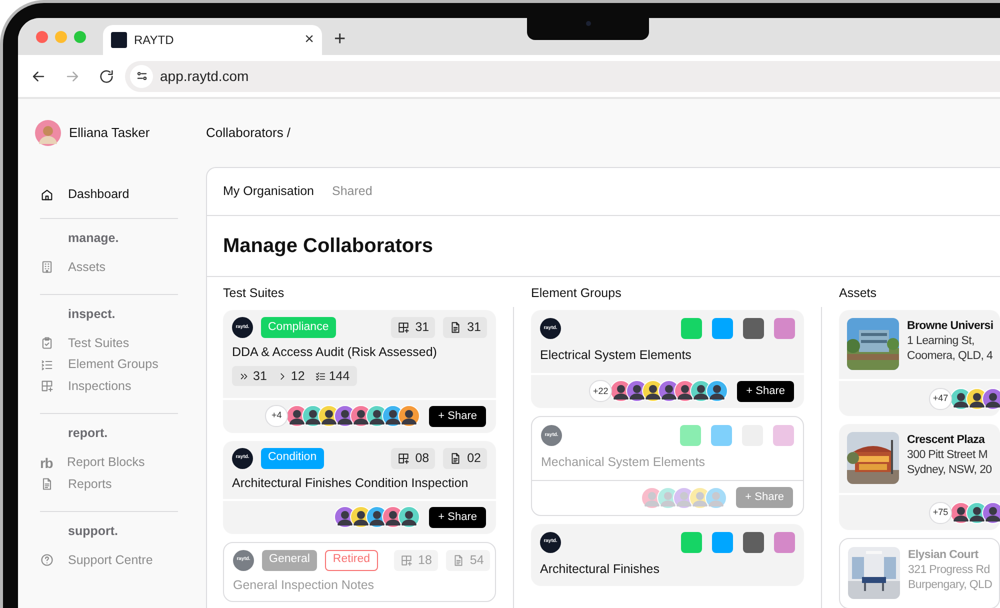 The image size is (1000, 608). What do you see at coordinates (268, 191) in the screenshot?
I see `tab: My Organisation` at bounding box center [268, 191].